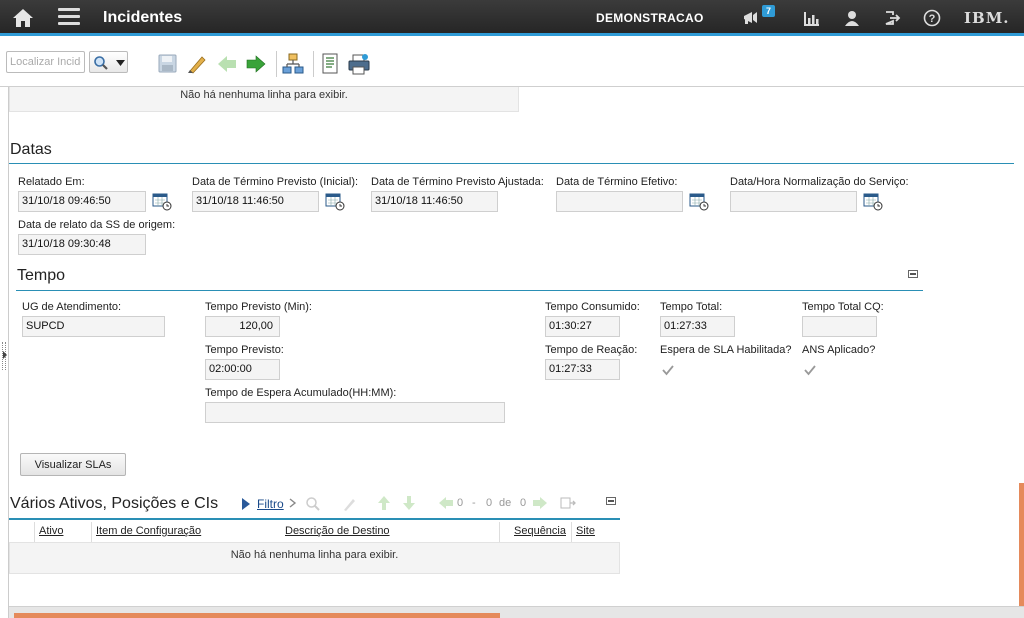 The width and height of the screenshot is (1024, 618). Describe the element at coordinates (810, 370) in the screenshot. I see `ans-applied-checkbox` at that location.